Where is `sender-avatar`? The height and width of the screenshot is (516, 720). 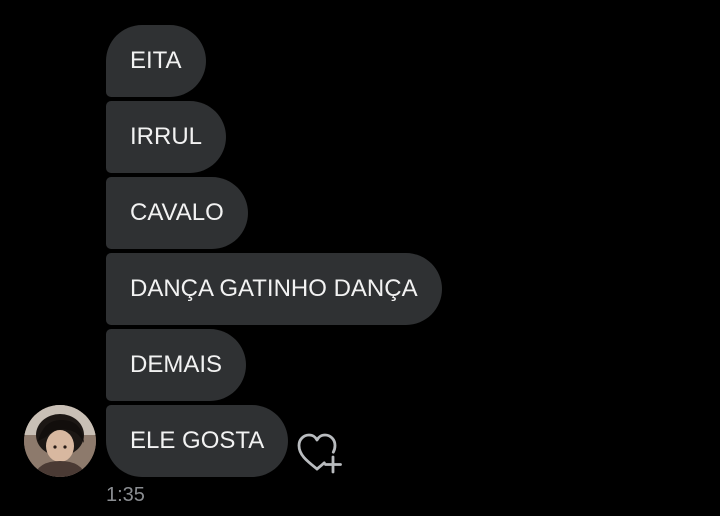
sender-avatar is located at coordinates (60, 441).